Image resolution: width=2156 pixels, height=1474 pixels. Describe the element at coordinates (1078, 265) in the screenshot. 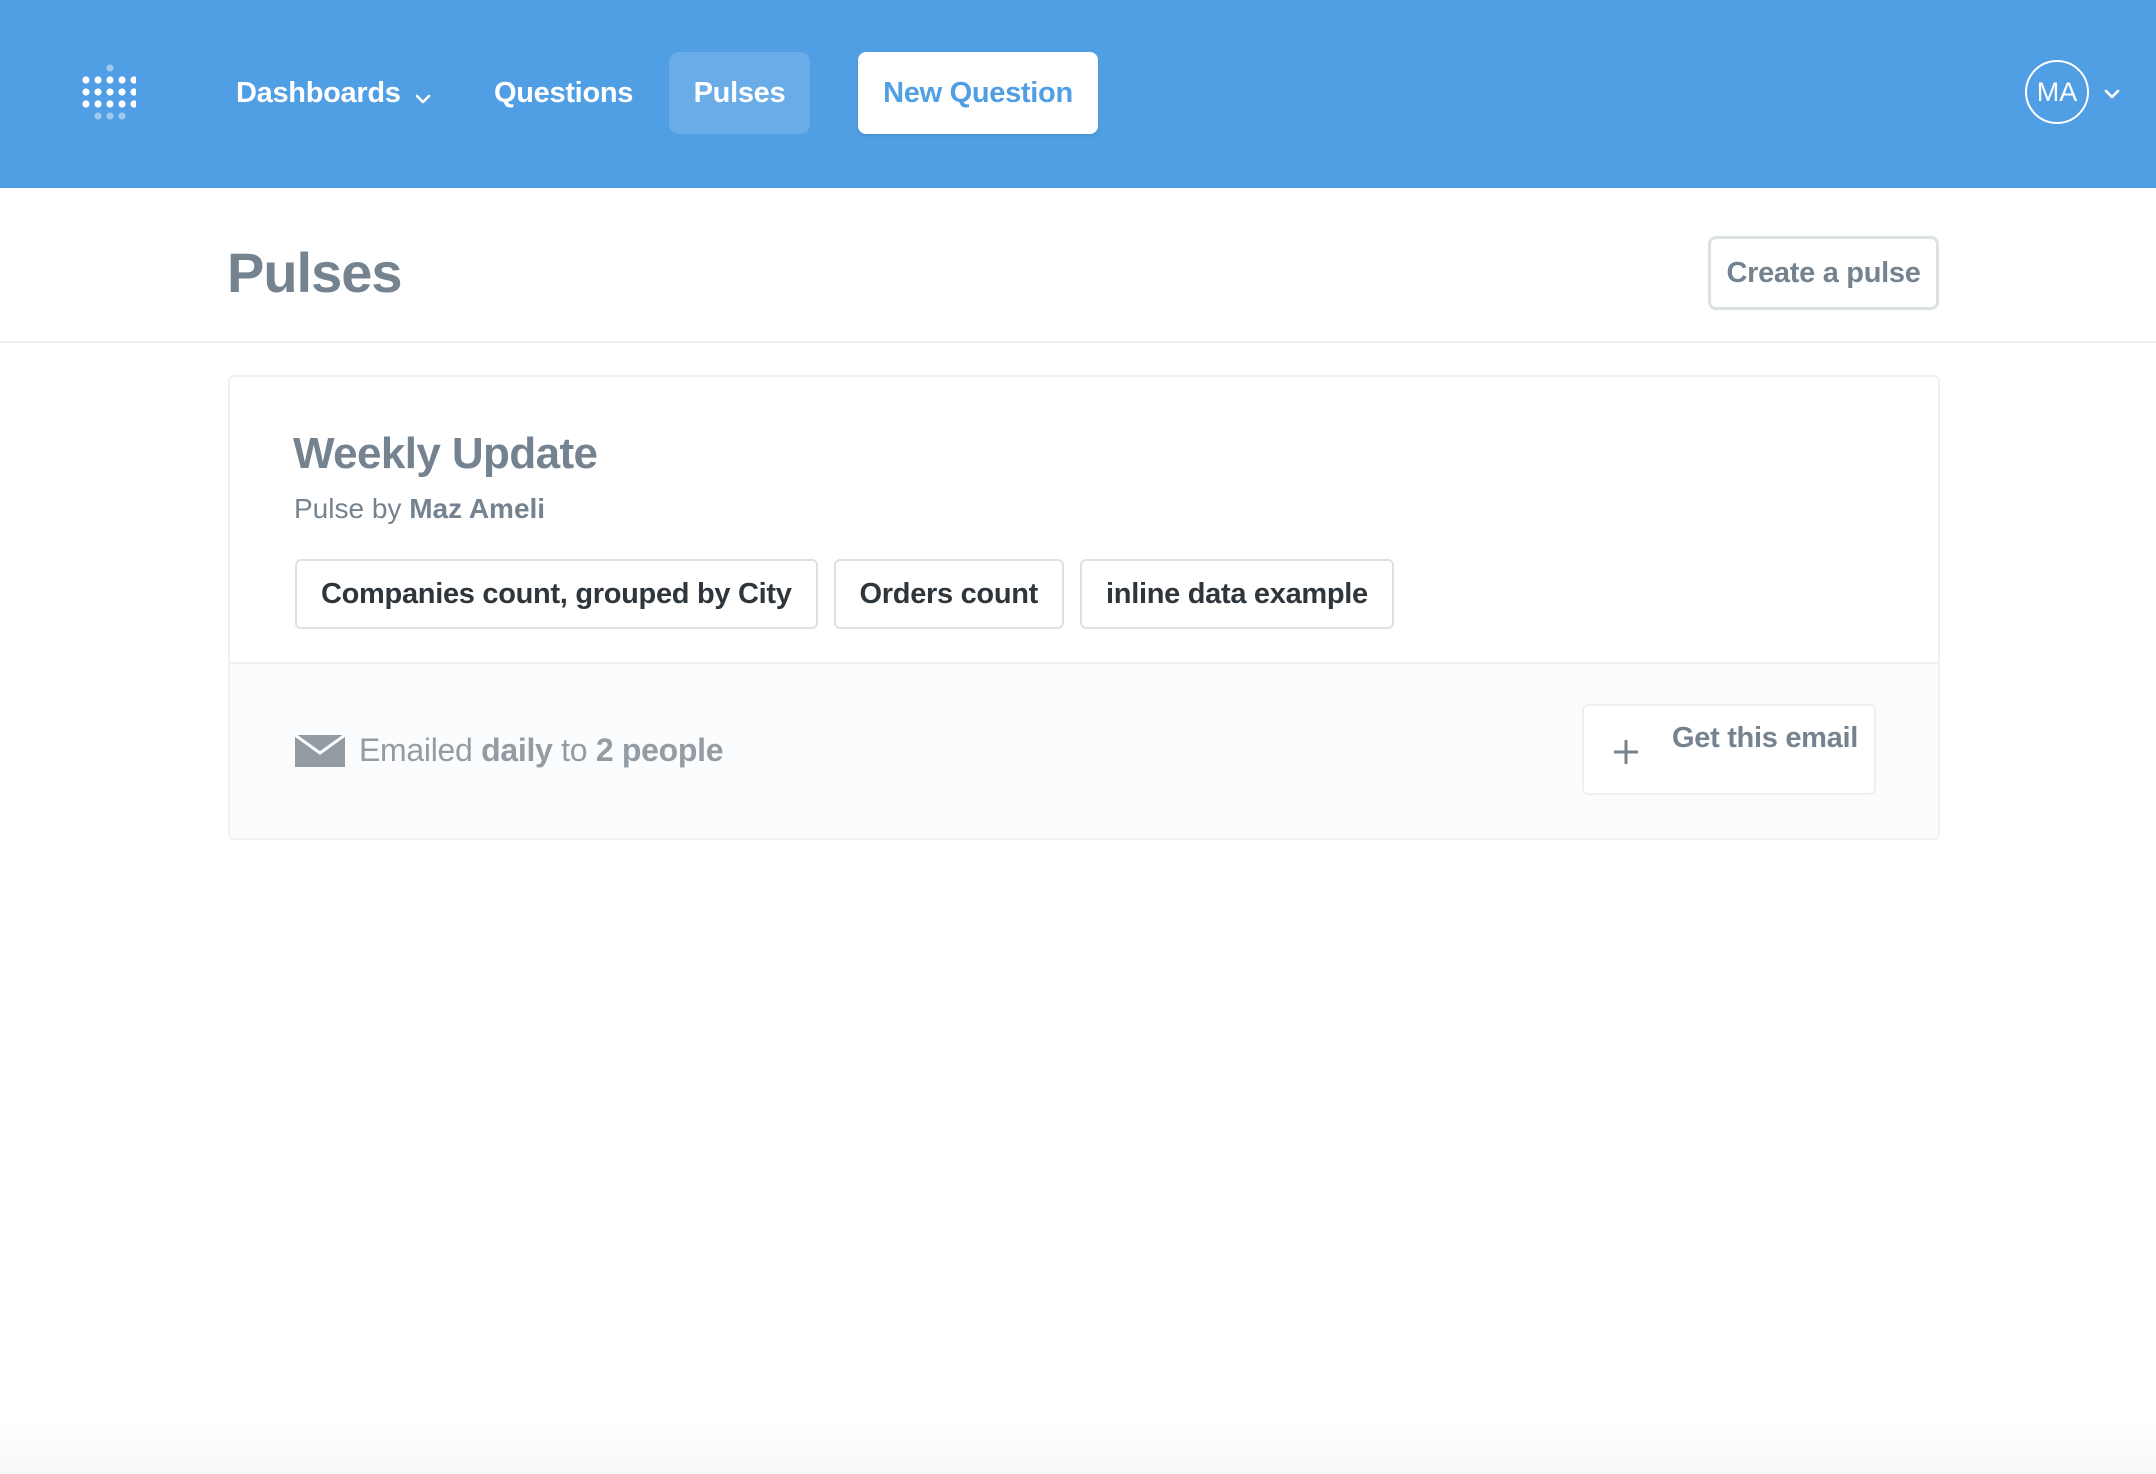

I see `page-header: Pulses Create a pulse` at that location.